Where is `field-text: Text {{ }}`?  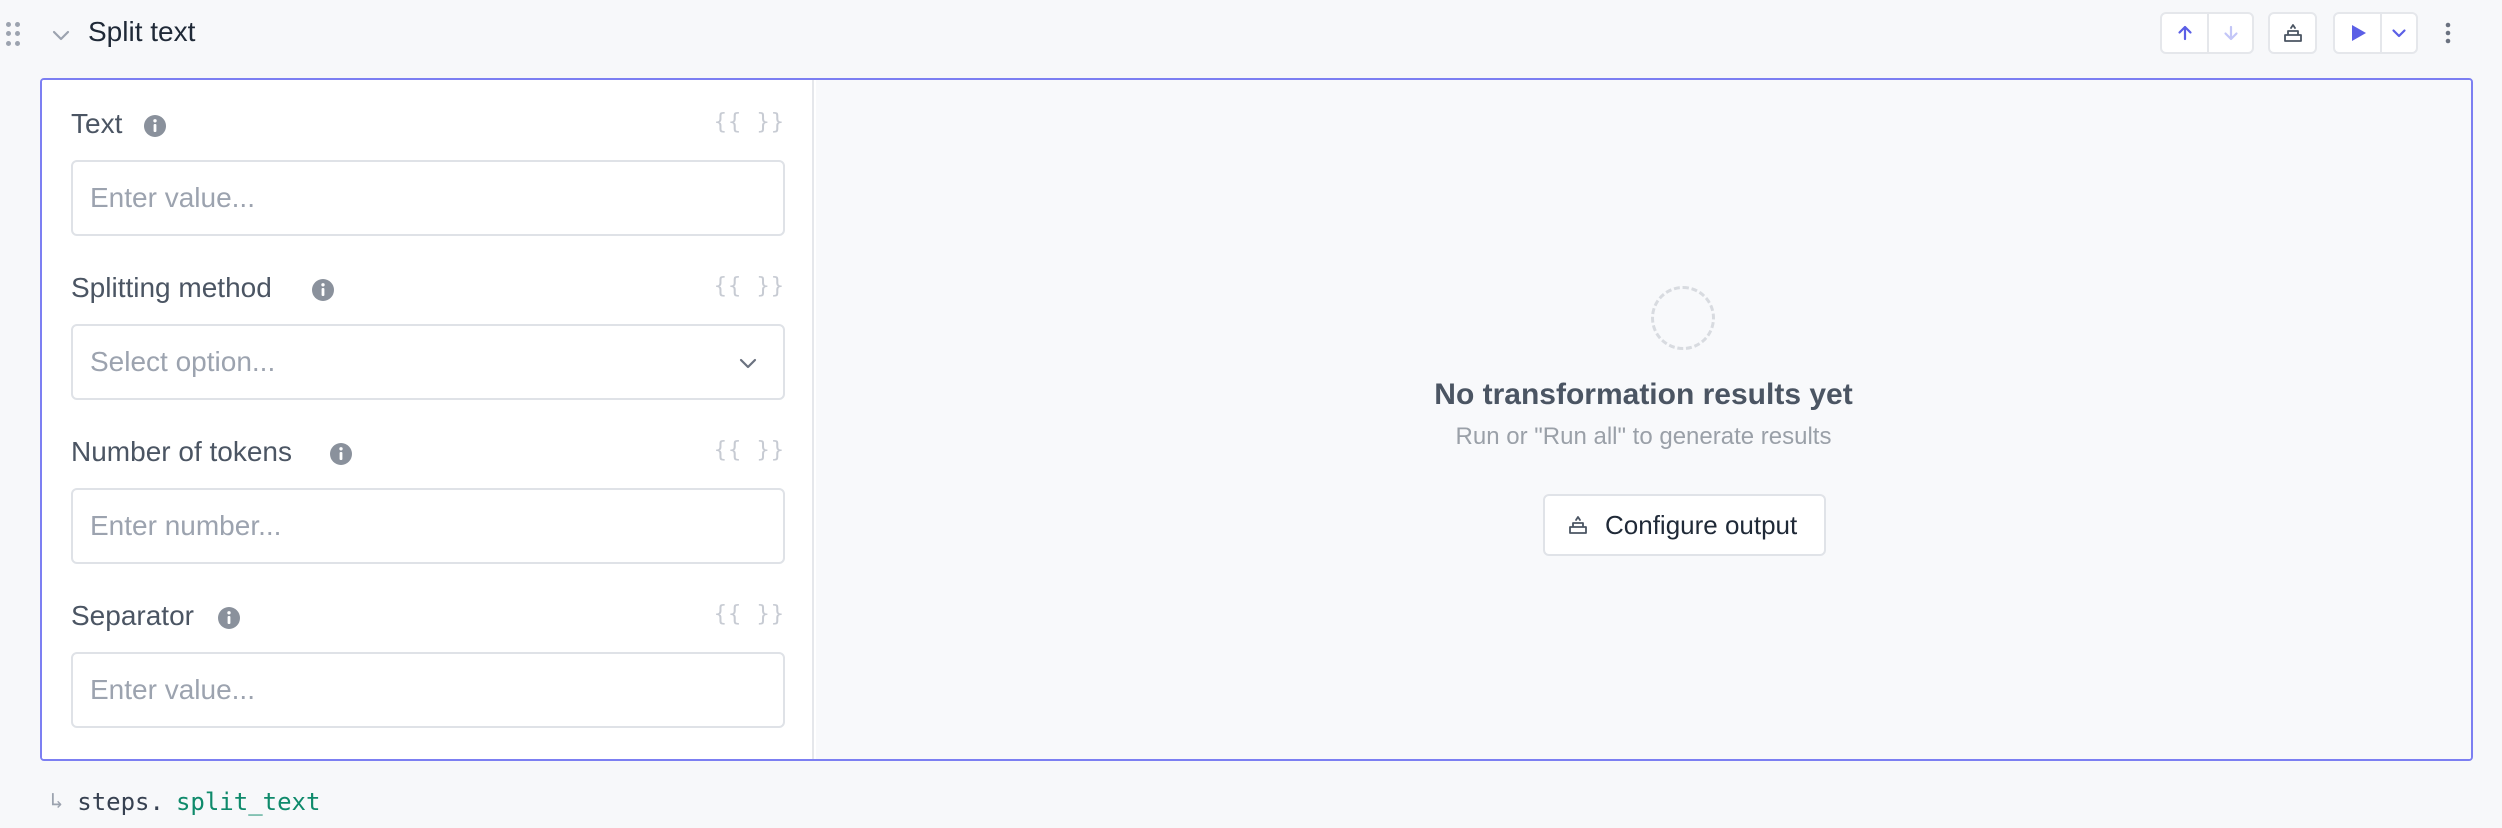 field-text: Text {{ }} is located at coordinates (428, 170).